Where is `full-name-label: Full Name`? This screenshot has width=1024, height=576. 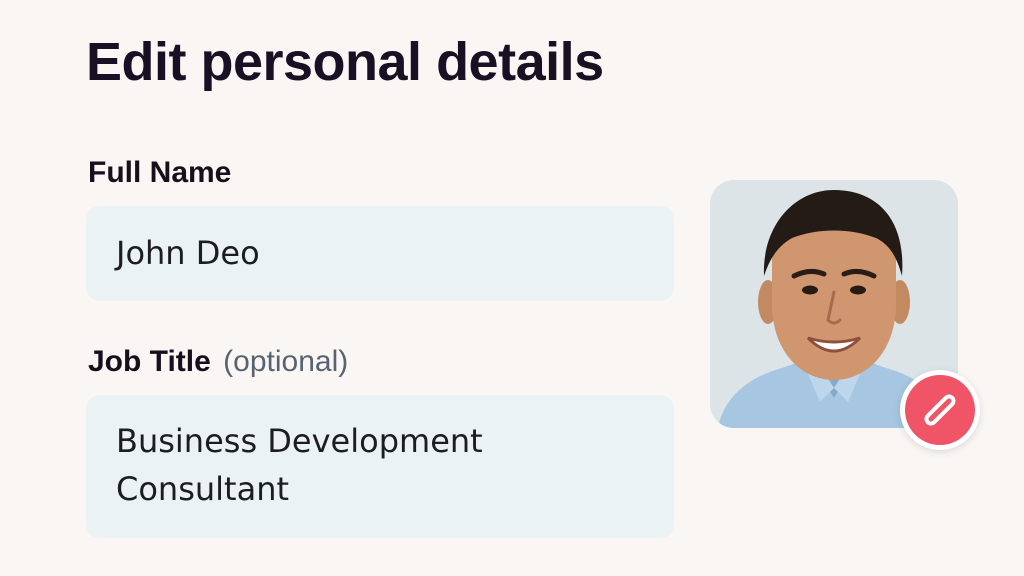 full-name-label: Full Name is located at coordinates (159, 173).